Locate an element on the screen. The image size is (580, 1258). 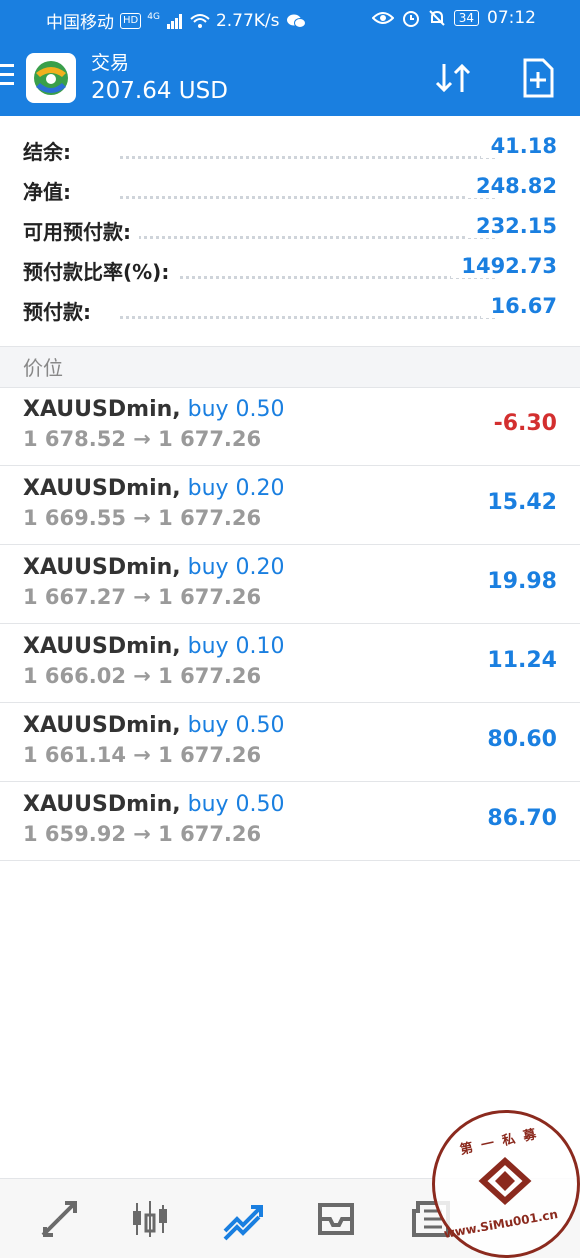
summary-value: 41.18 is located at coordinates (518, 146).